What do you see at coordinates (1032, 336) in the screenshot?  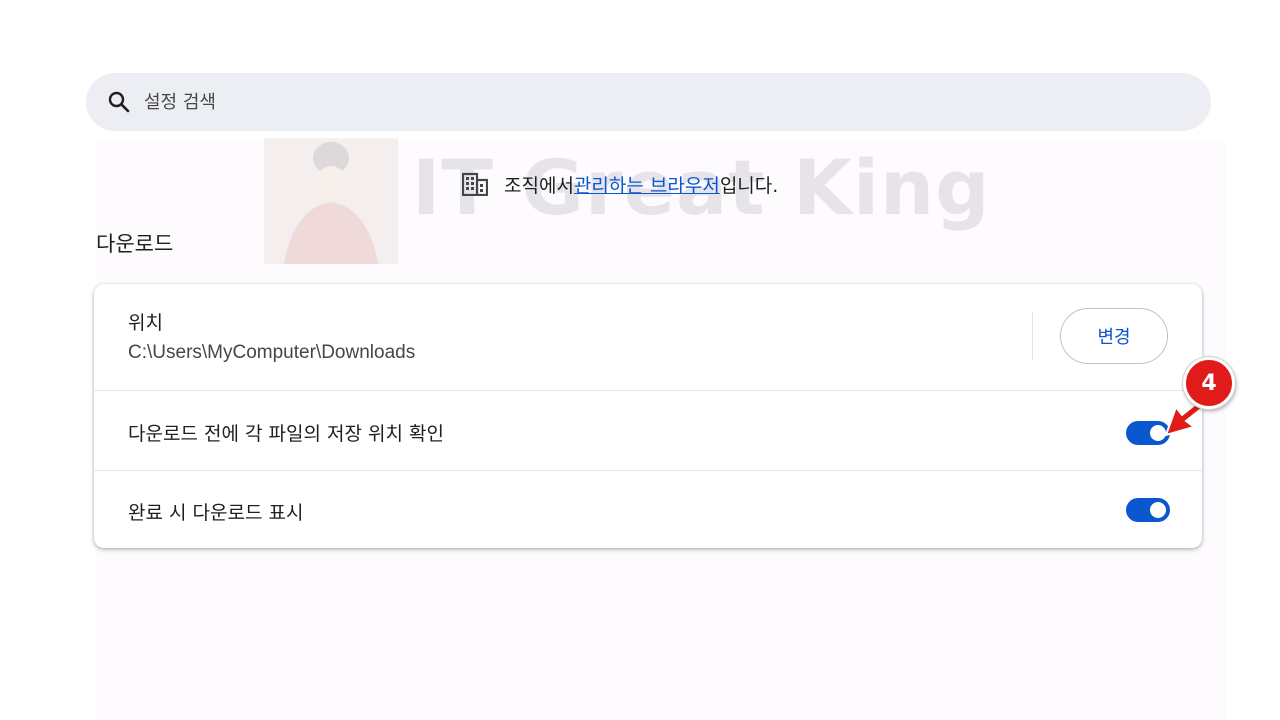 I see `vertical-divider` at bounding box center [1032, 336].